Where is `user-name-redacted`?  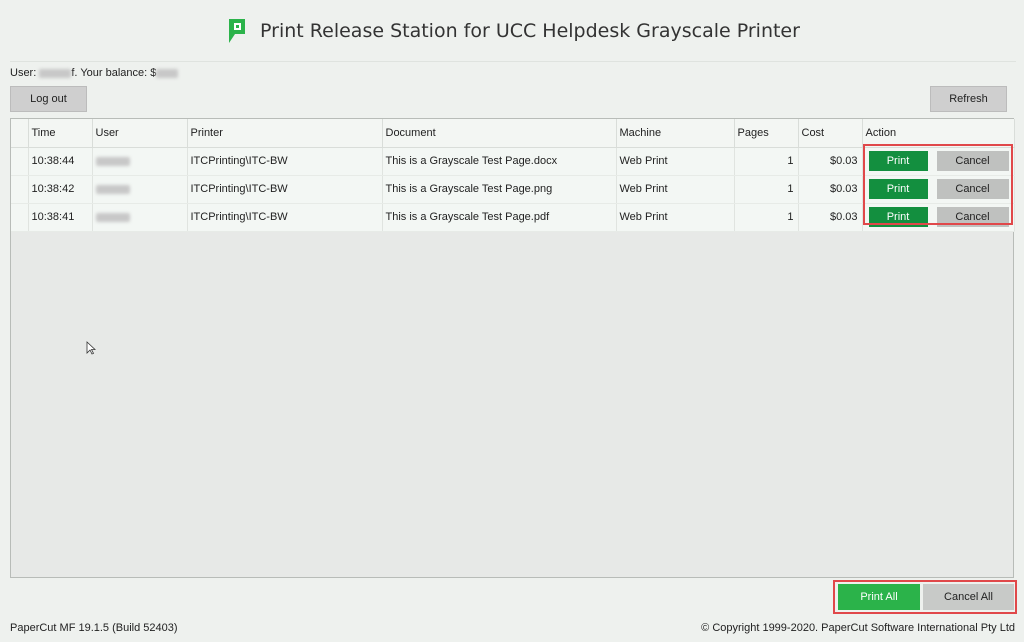 user-name-redacted is located at coordinates (55, 73).